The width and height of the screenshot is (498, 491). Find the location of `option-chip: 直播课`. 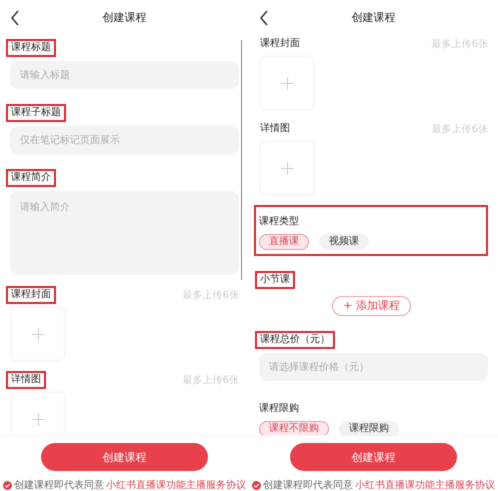

option-chip: 直播课 is located at coordinates (284, 242).